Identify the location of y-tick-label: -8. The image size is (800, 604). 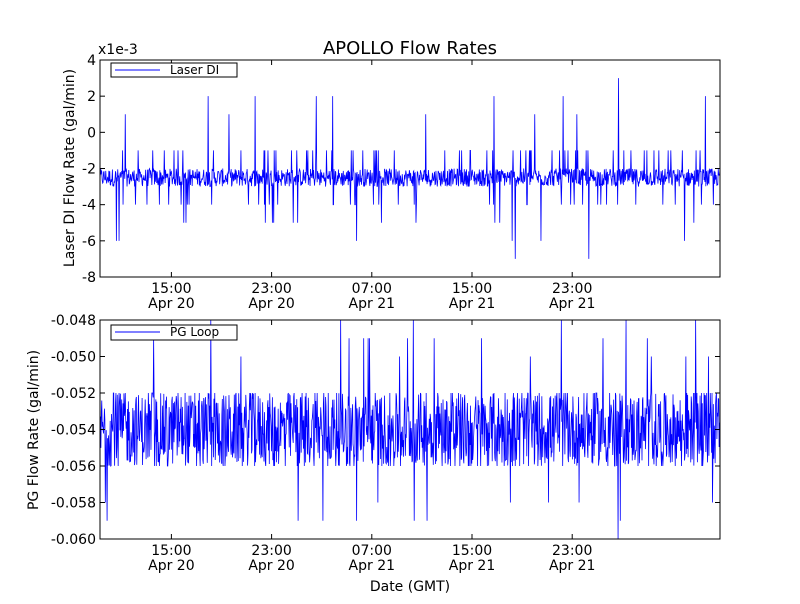
(89, 278).